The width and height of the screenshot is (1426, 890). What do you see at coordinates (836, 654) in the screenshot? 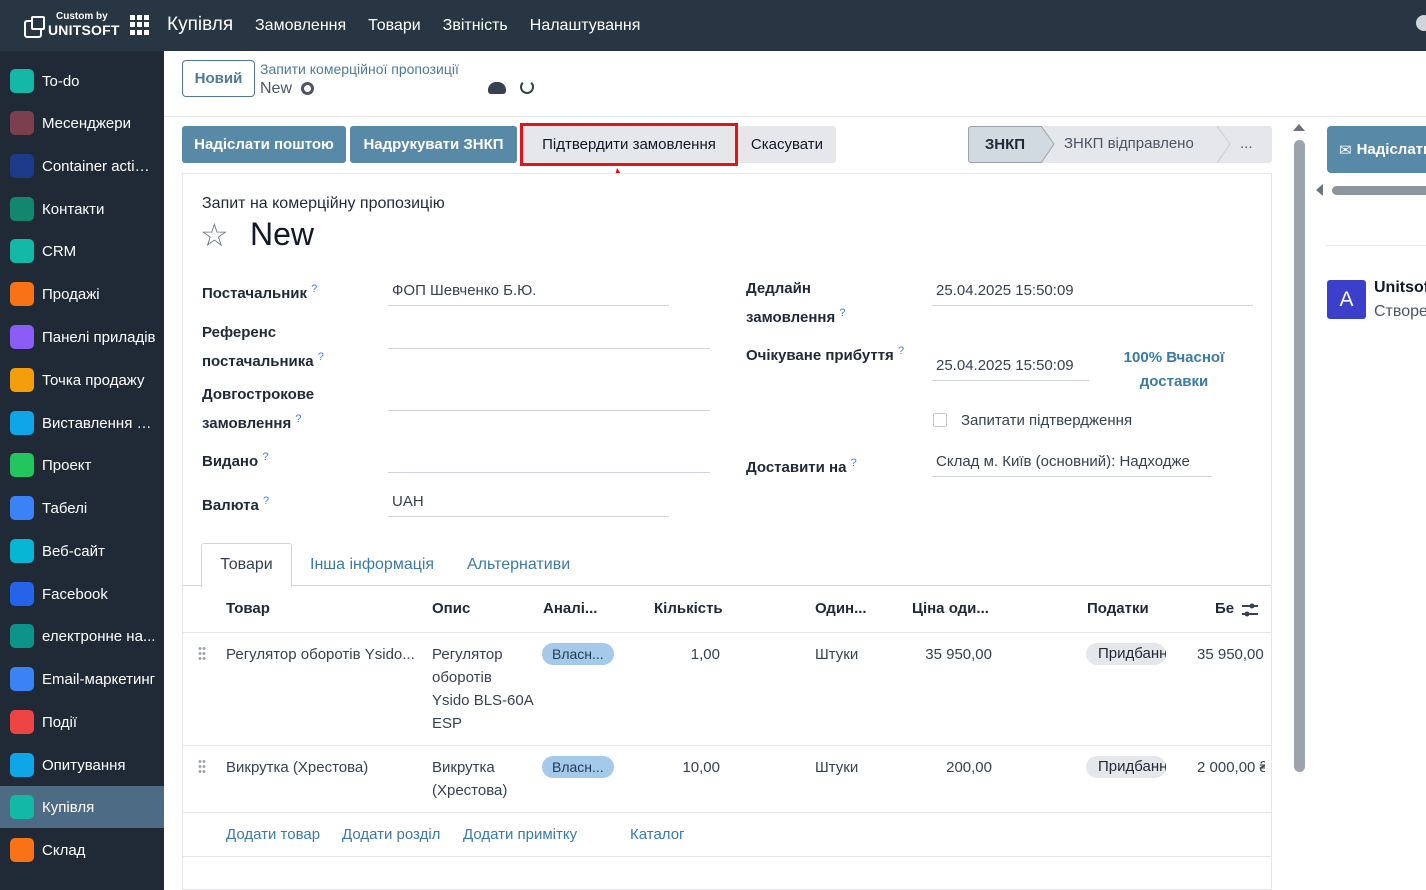
I see `row1-uom: Штуки` at bounding box center [836, 654].